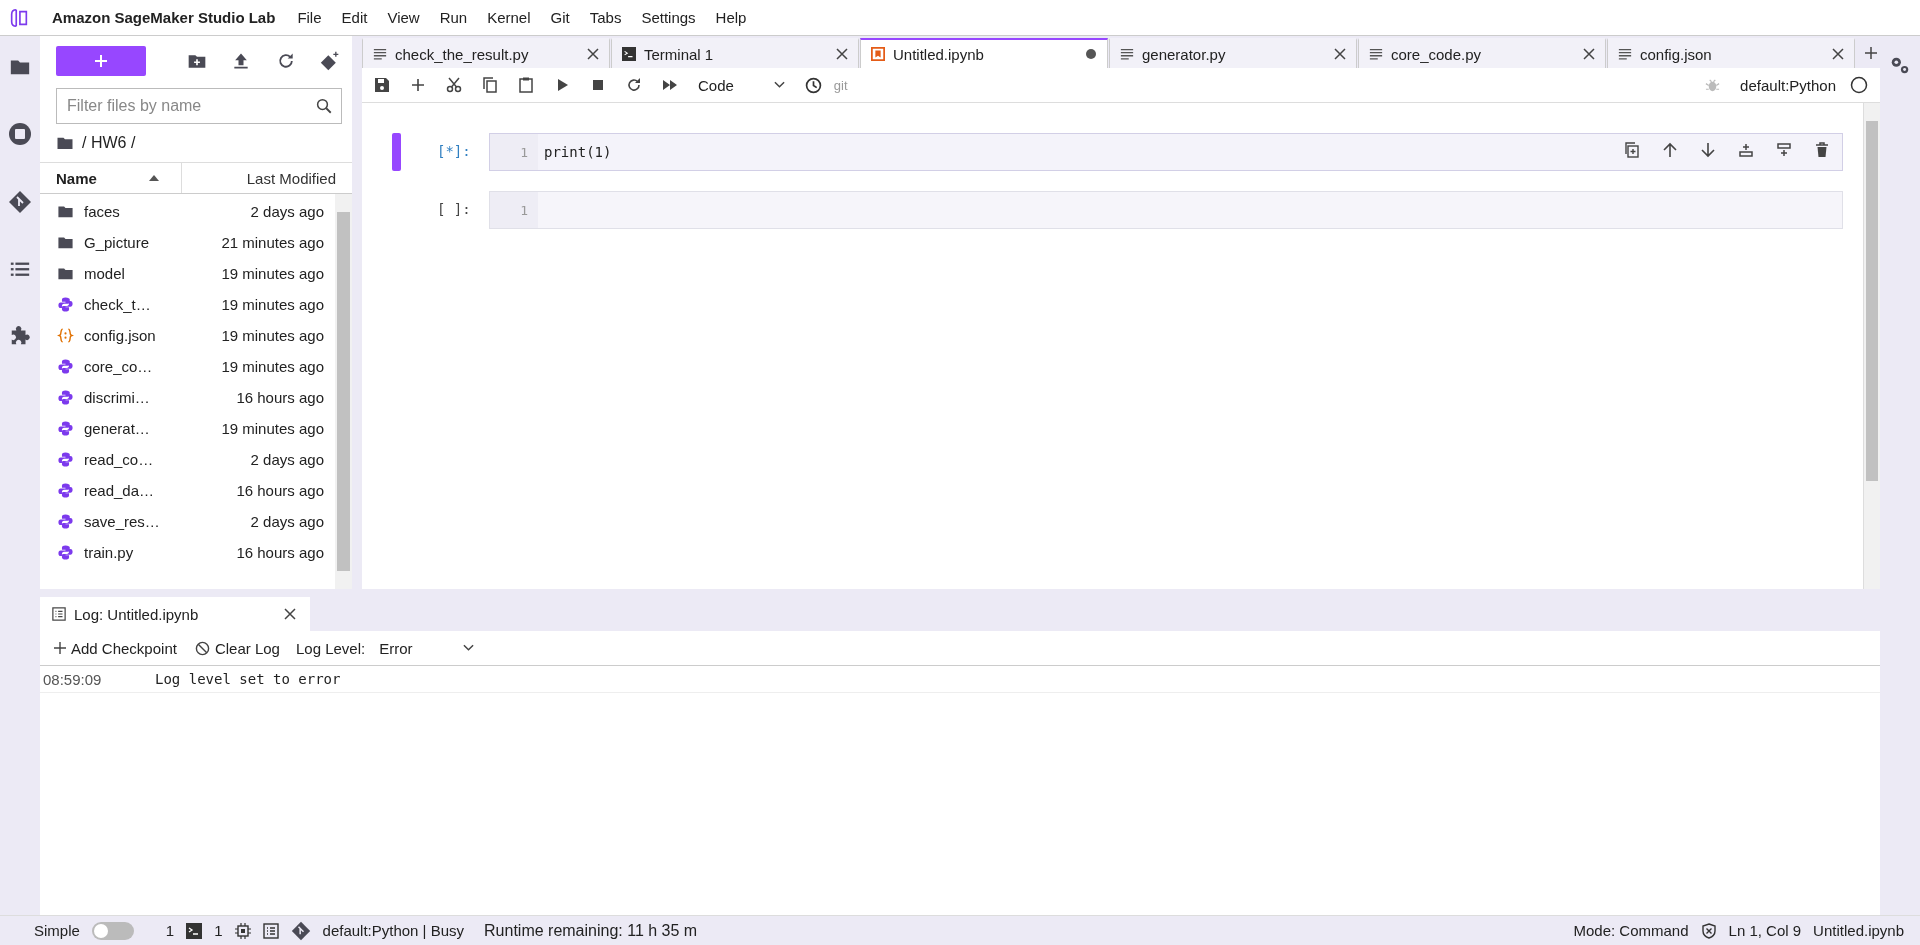 The height and width of the screenshot is (945, 1920). I want to click on chip-icon, so click(242, 930).